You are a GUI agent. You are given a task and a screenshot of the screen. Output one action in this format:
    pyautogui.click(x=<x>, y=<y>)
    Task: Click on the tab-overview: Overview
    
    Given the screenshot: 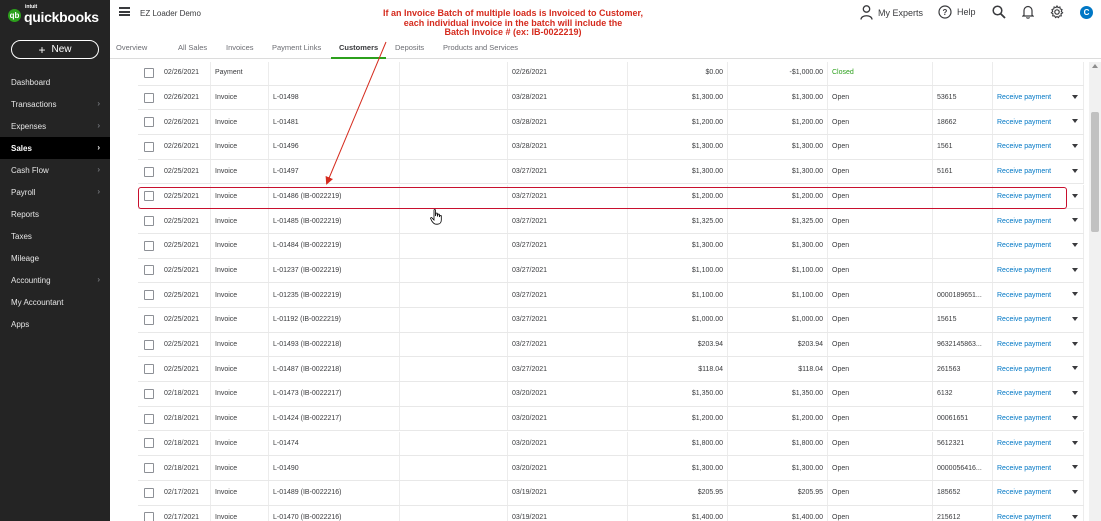 What is the action you would take?
    pyautogui.click(x=131, y=51)
    